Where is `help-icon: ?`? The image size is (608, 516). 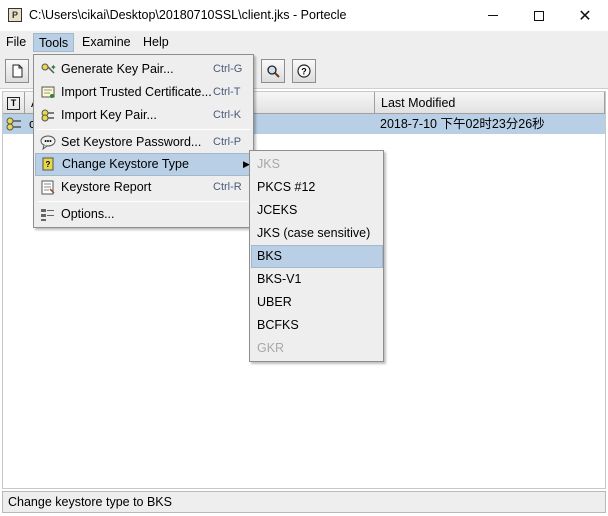
help-icon: ? is located at coordinates (304, 71).